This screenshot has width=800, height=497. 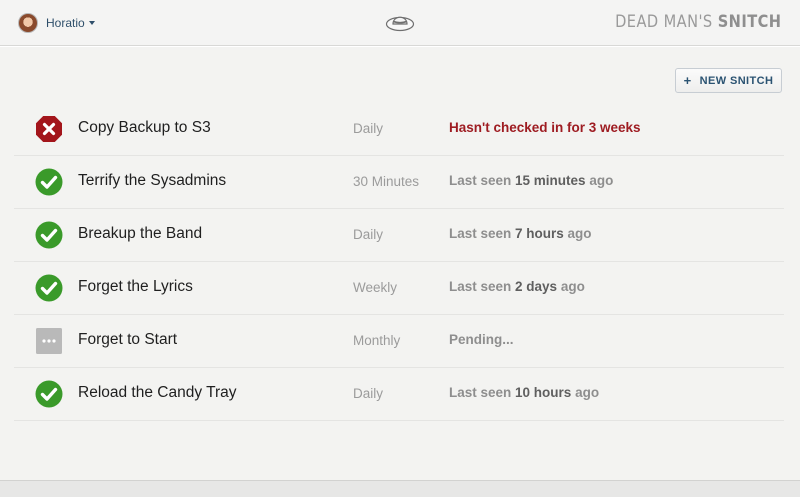 I want to click on hat-icon, so click(x=400, y=24).